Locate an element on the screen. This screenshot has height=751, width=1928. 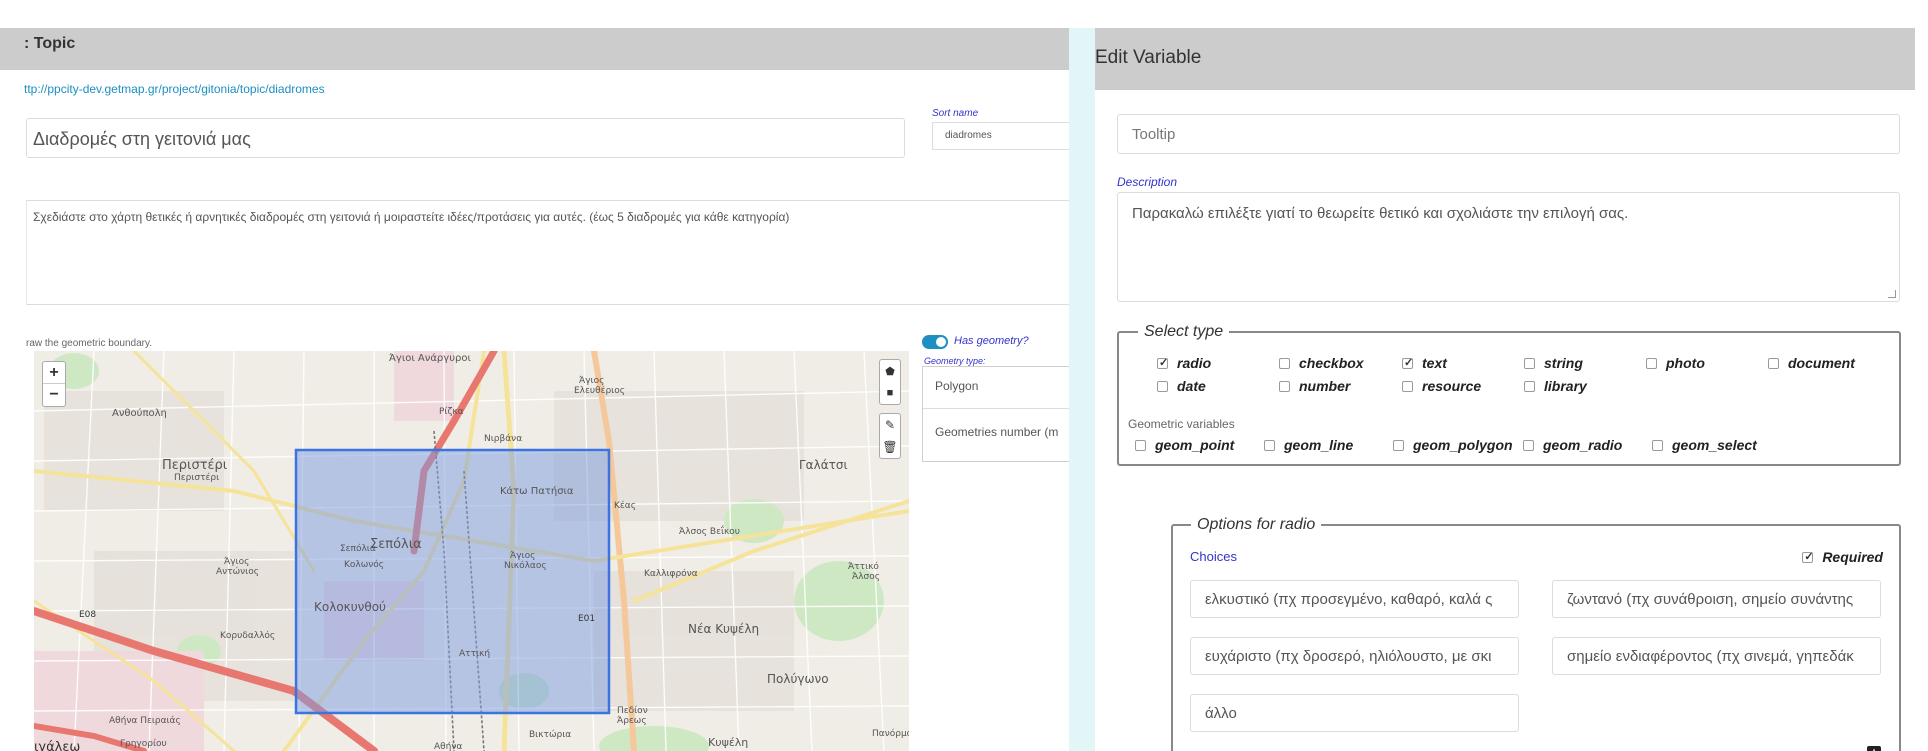
required-label: Required is located at coordinates (1852, 557).